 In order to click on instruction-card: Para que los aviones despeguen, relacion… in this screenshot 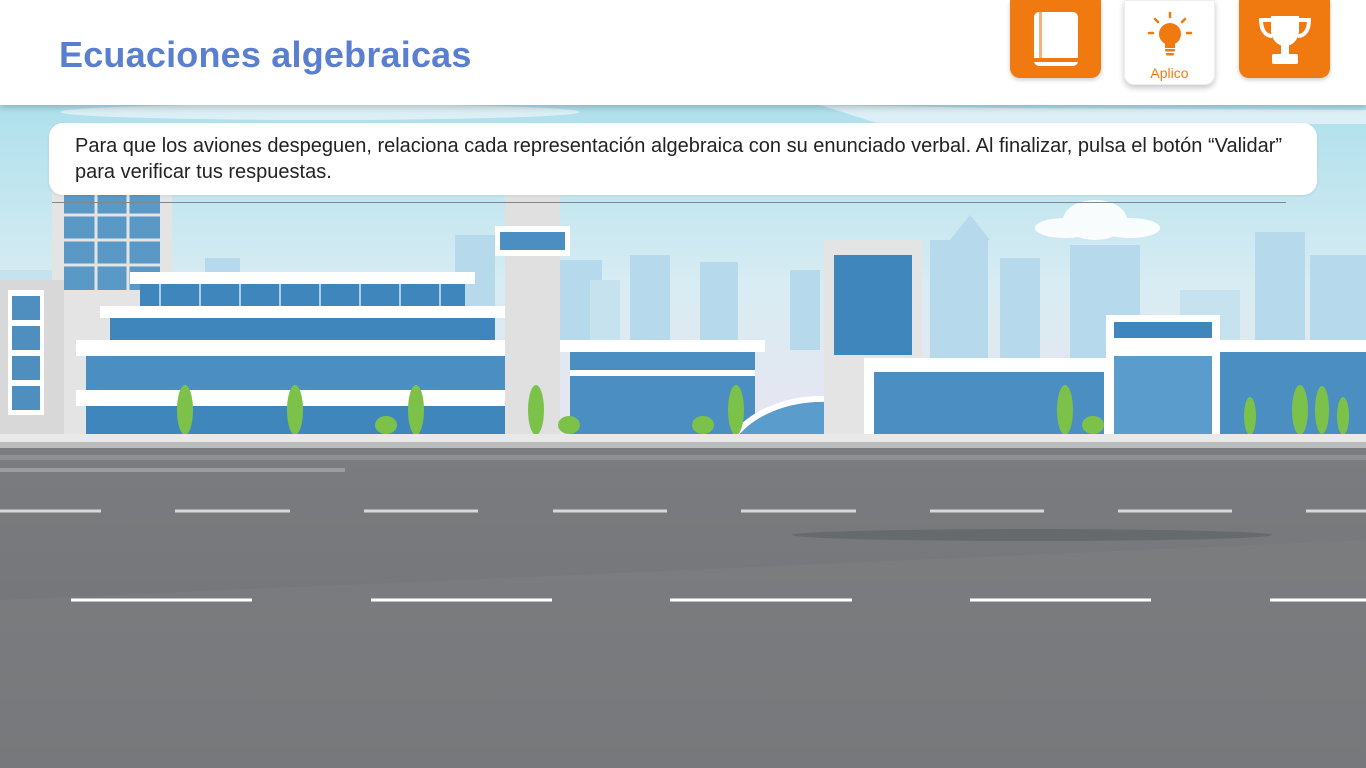, I will do `click(683, 159)`.